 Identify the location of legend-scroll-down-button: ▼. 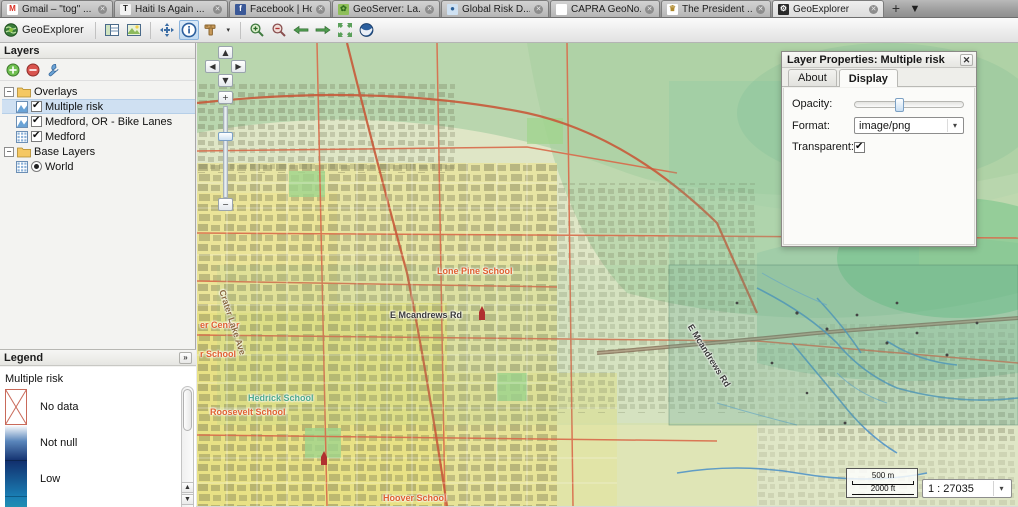
(187, 499).